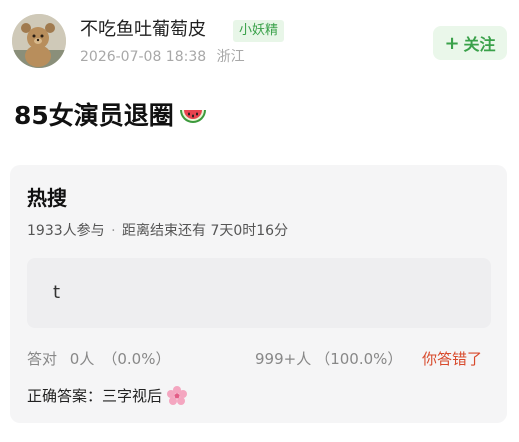 This screenshot has height=442, width=519. What do you see at coordinates (57, 292) in the screenshot?
I see `answer-option-text: t` at bounding box center [57, 292].